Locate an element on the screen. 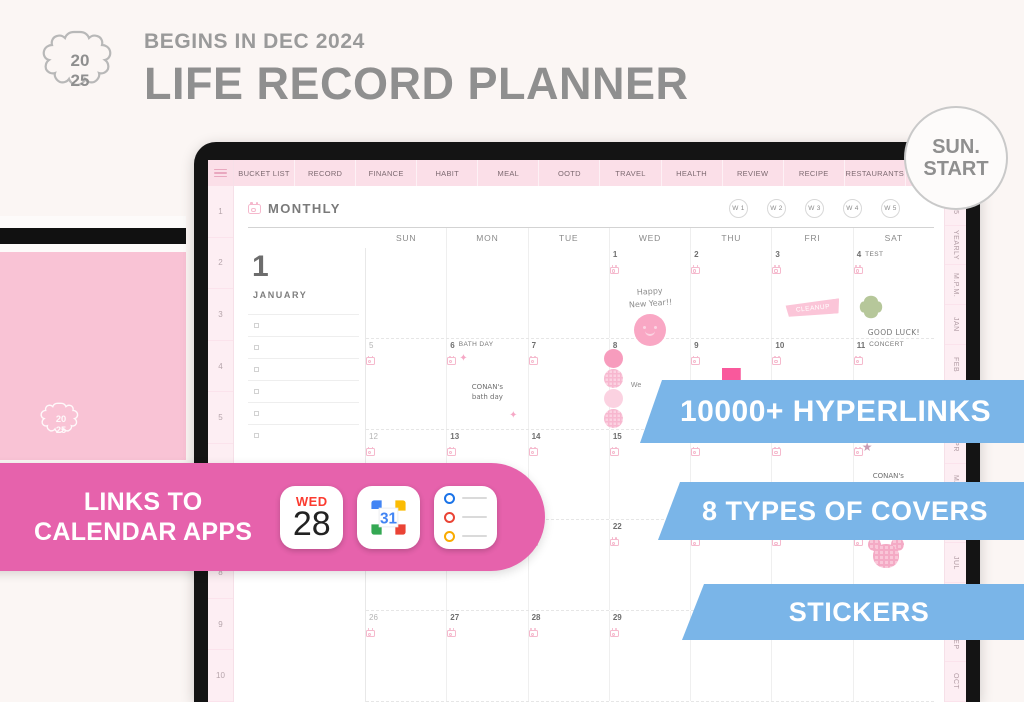  calendar-day-cell: 3 CLEANUP is located at coordinates (813, 293).